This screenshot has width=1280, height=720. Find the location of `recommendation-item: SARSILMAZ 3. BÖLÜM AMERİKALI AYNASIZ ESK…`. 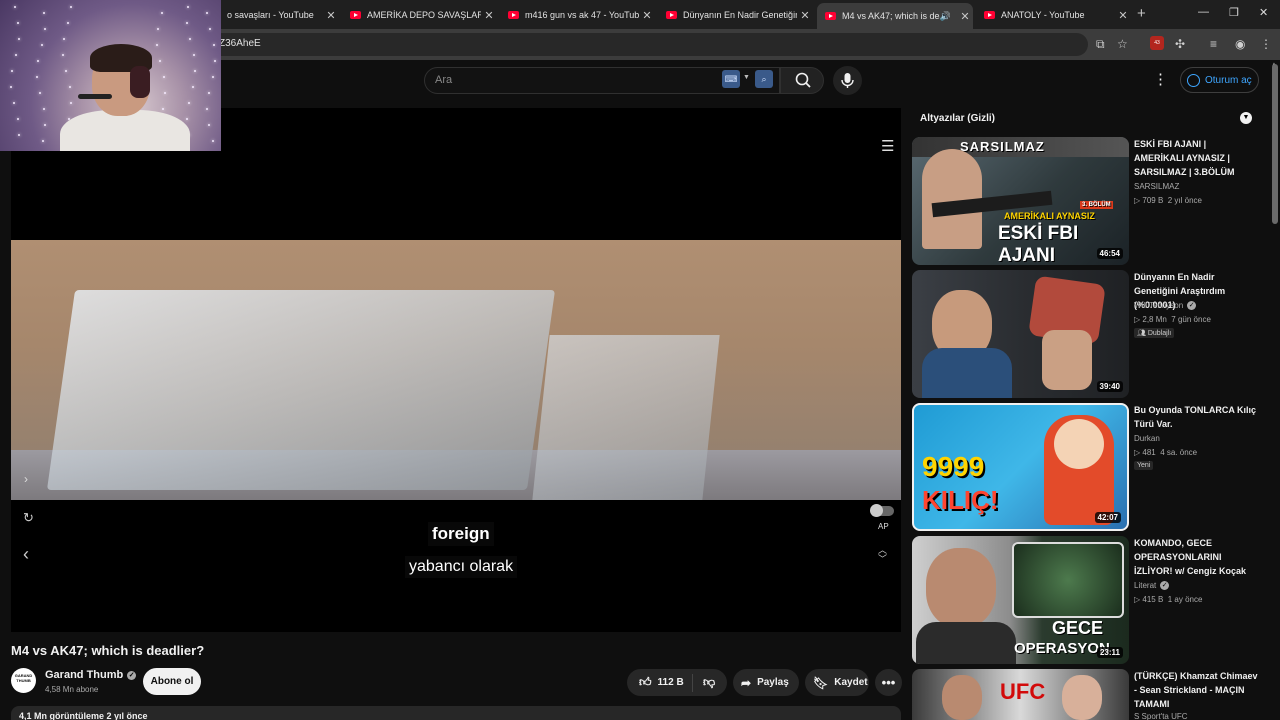

recommendation-item: SARSILMAZ 3. BÖLÜM AMERİKALI AYNASIZ ESK… is located at coordinates (1085, 201).